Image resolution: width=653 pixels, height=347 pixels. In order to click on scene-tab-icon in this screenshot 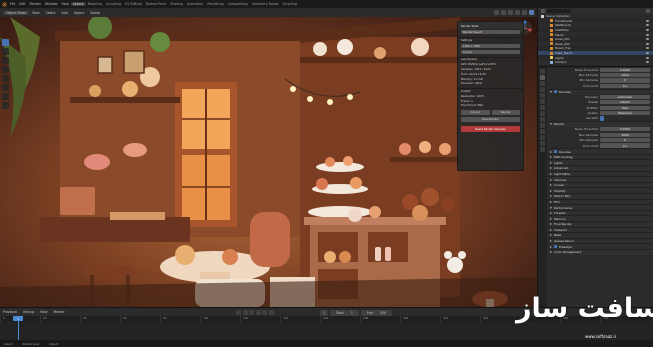, I will do `click(542, 95)`.